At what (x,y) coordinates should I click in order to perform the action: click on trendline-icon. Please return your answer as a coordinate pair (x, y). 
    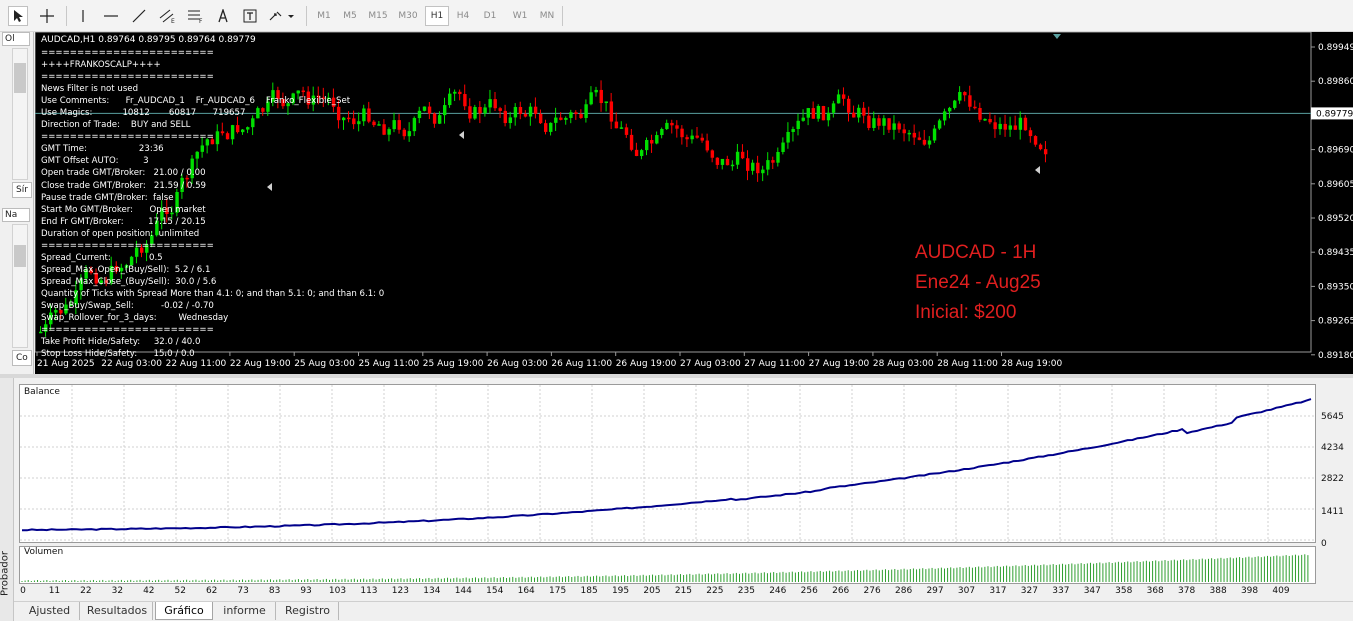
    Looking at the image, I should click on (139, 16).